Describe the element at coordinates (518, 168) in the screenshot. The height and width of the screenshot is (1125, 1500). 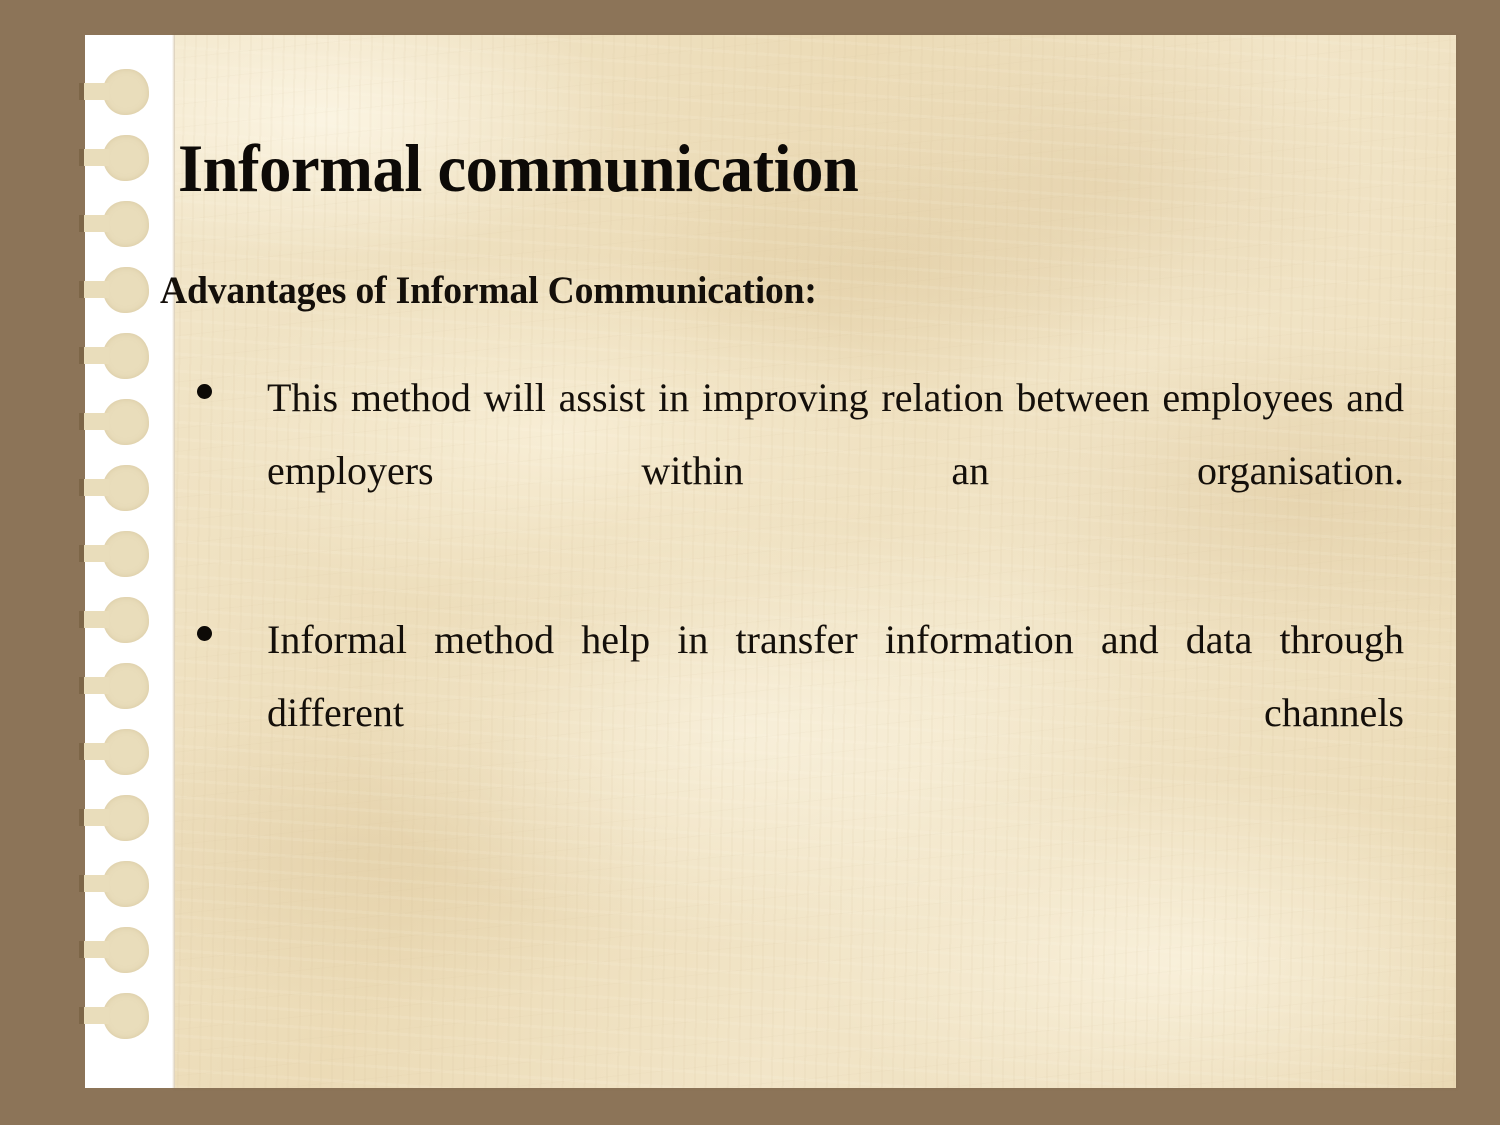
I see `slide-title: Informal communication` at that location.